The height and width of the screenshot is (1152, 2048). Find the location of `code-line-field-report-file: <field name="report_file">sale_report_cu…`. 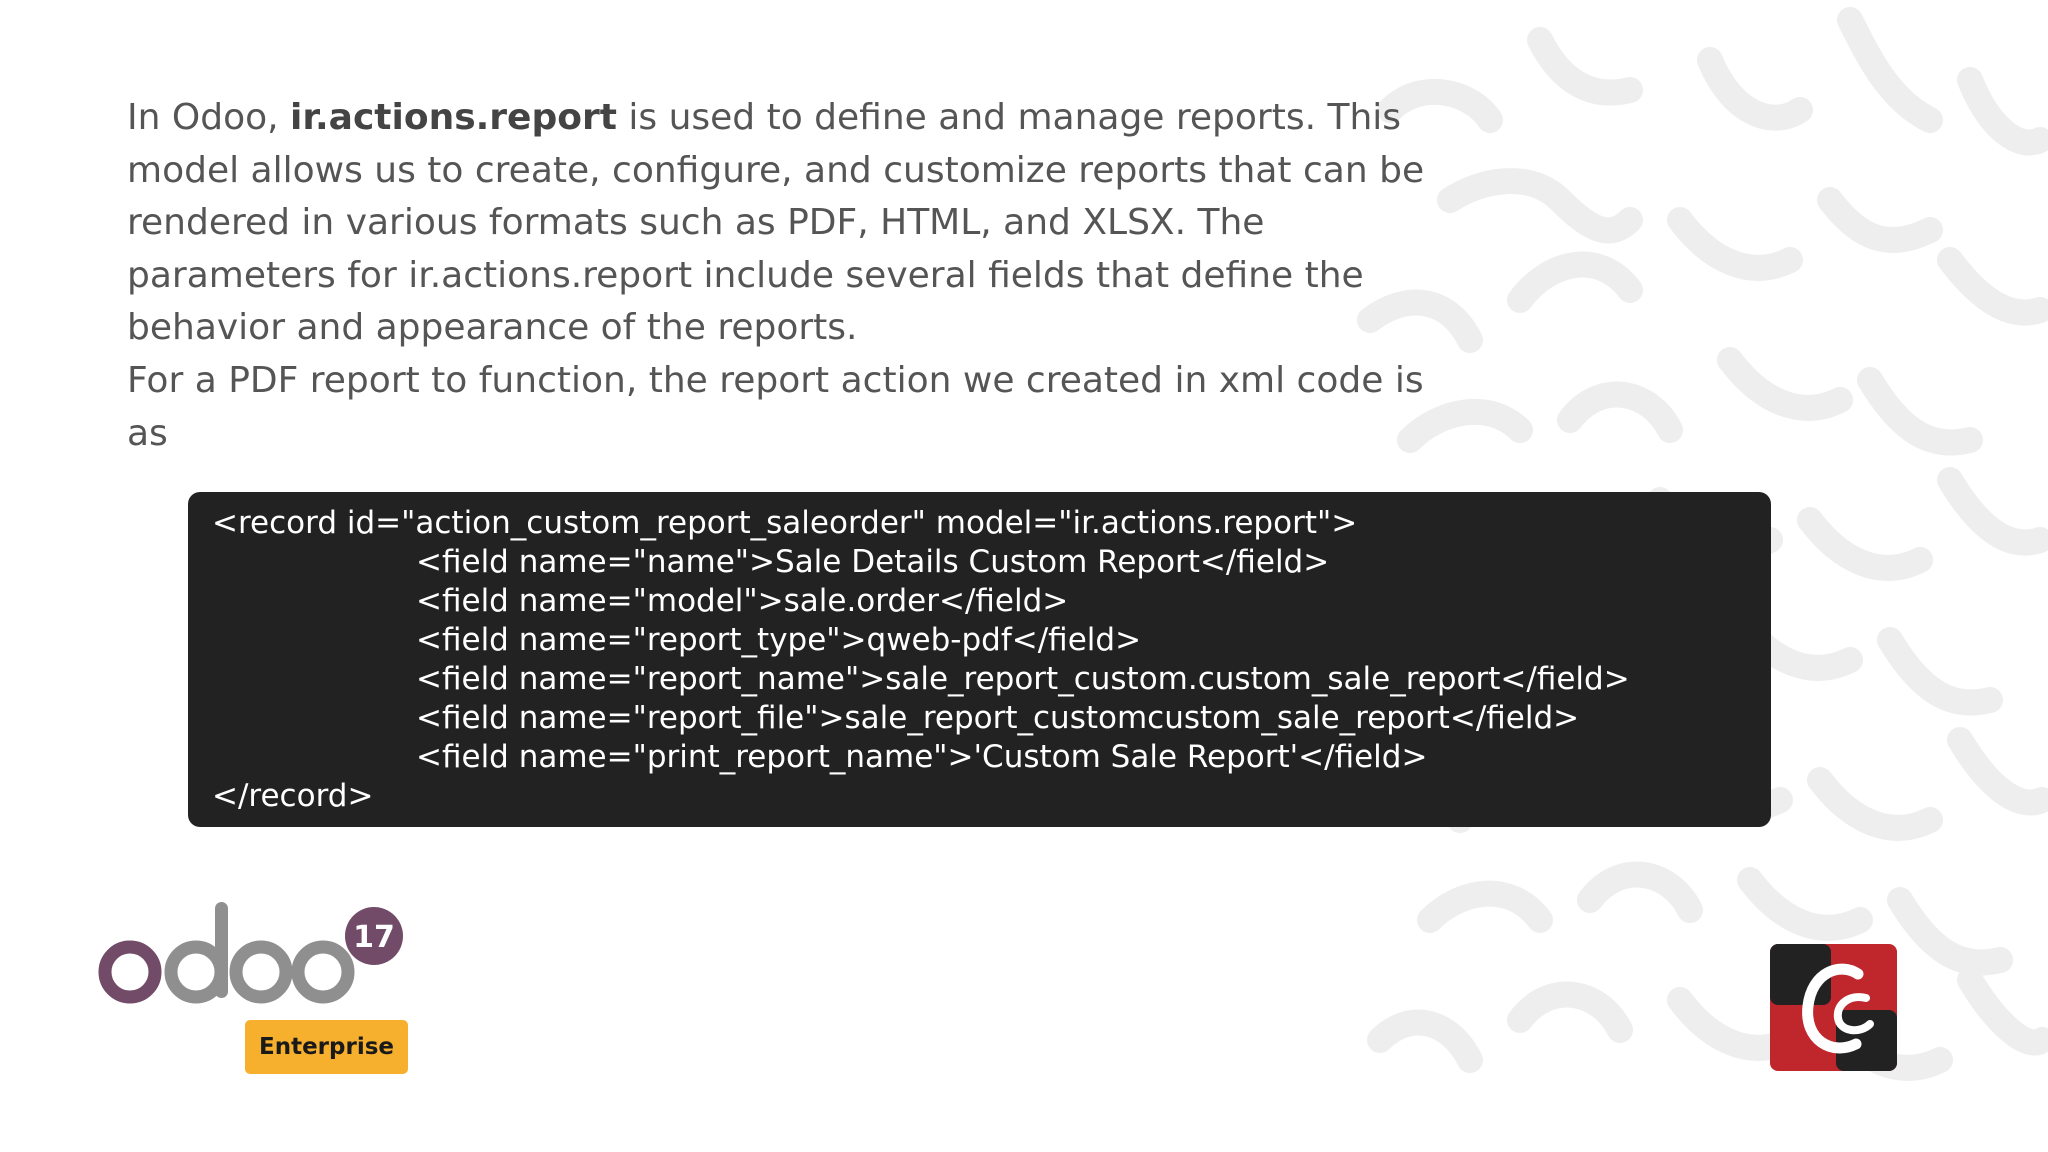

code-line-field-report-file: <field name="report_file">sale_report_cu… is located at coordinates (998, 718).